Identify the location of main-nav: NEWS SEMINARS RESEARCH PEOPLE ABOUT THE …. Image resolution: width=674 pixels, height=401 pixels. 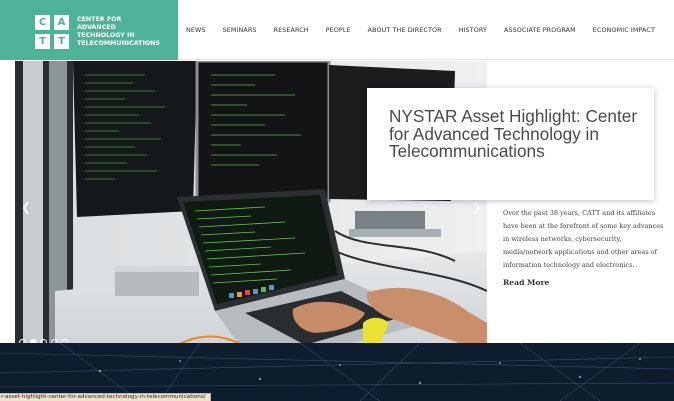
(429, 30).